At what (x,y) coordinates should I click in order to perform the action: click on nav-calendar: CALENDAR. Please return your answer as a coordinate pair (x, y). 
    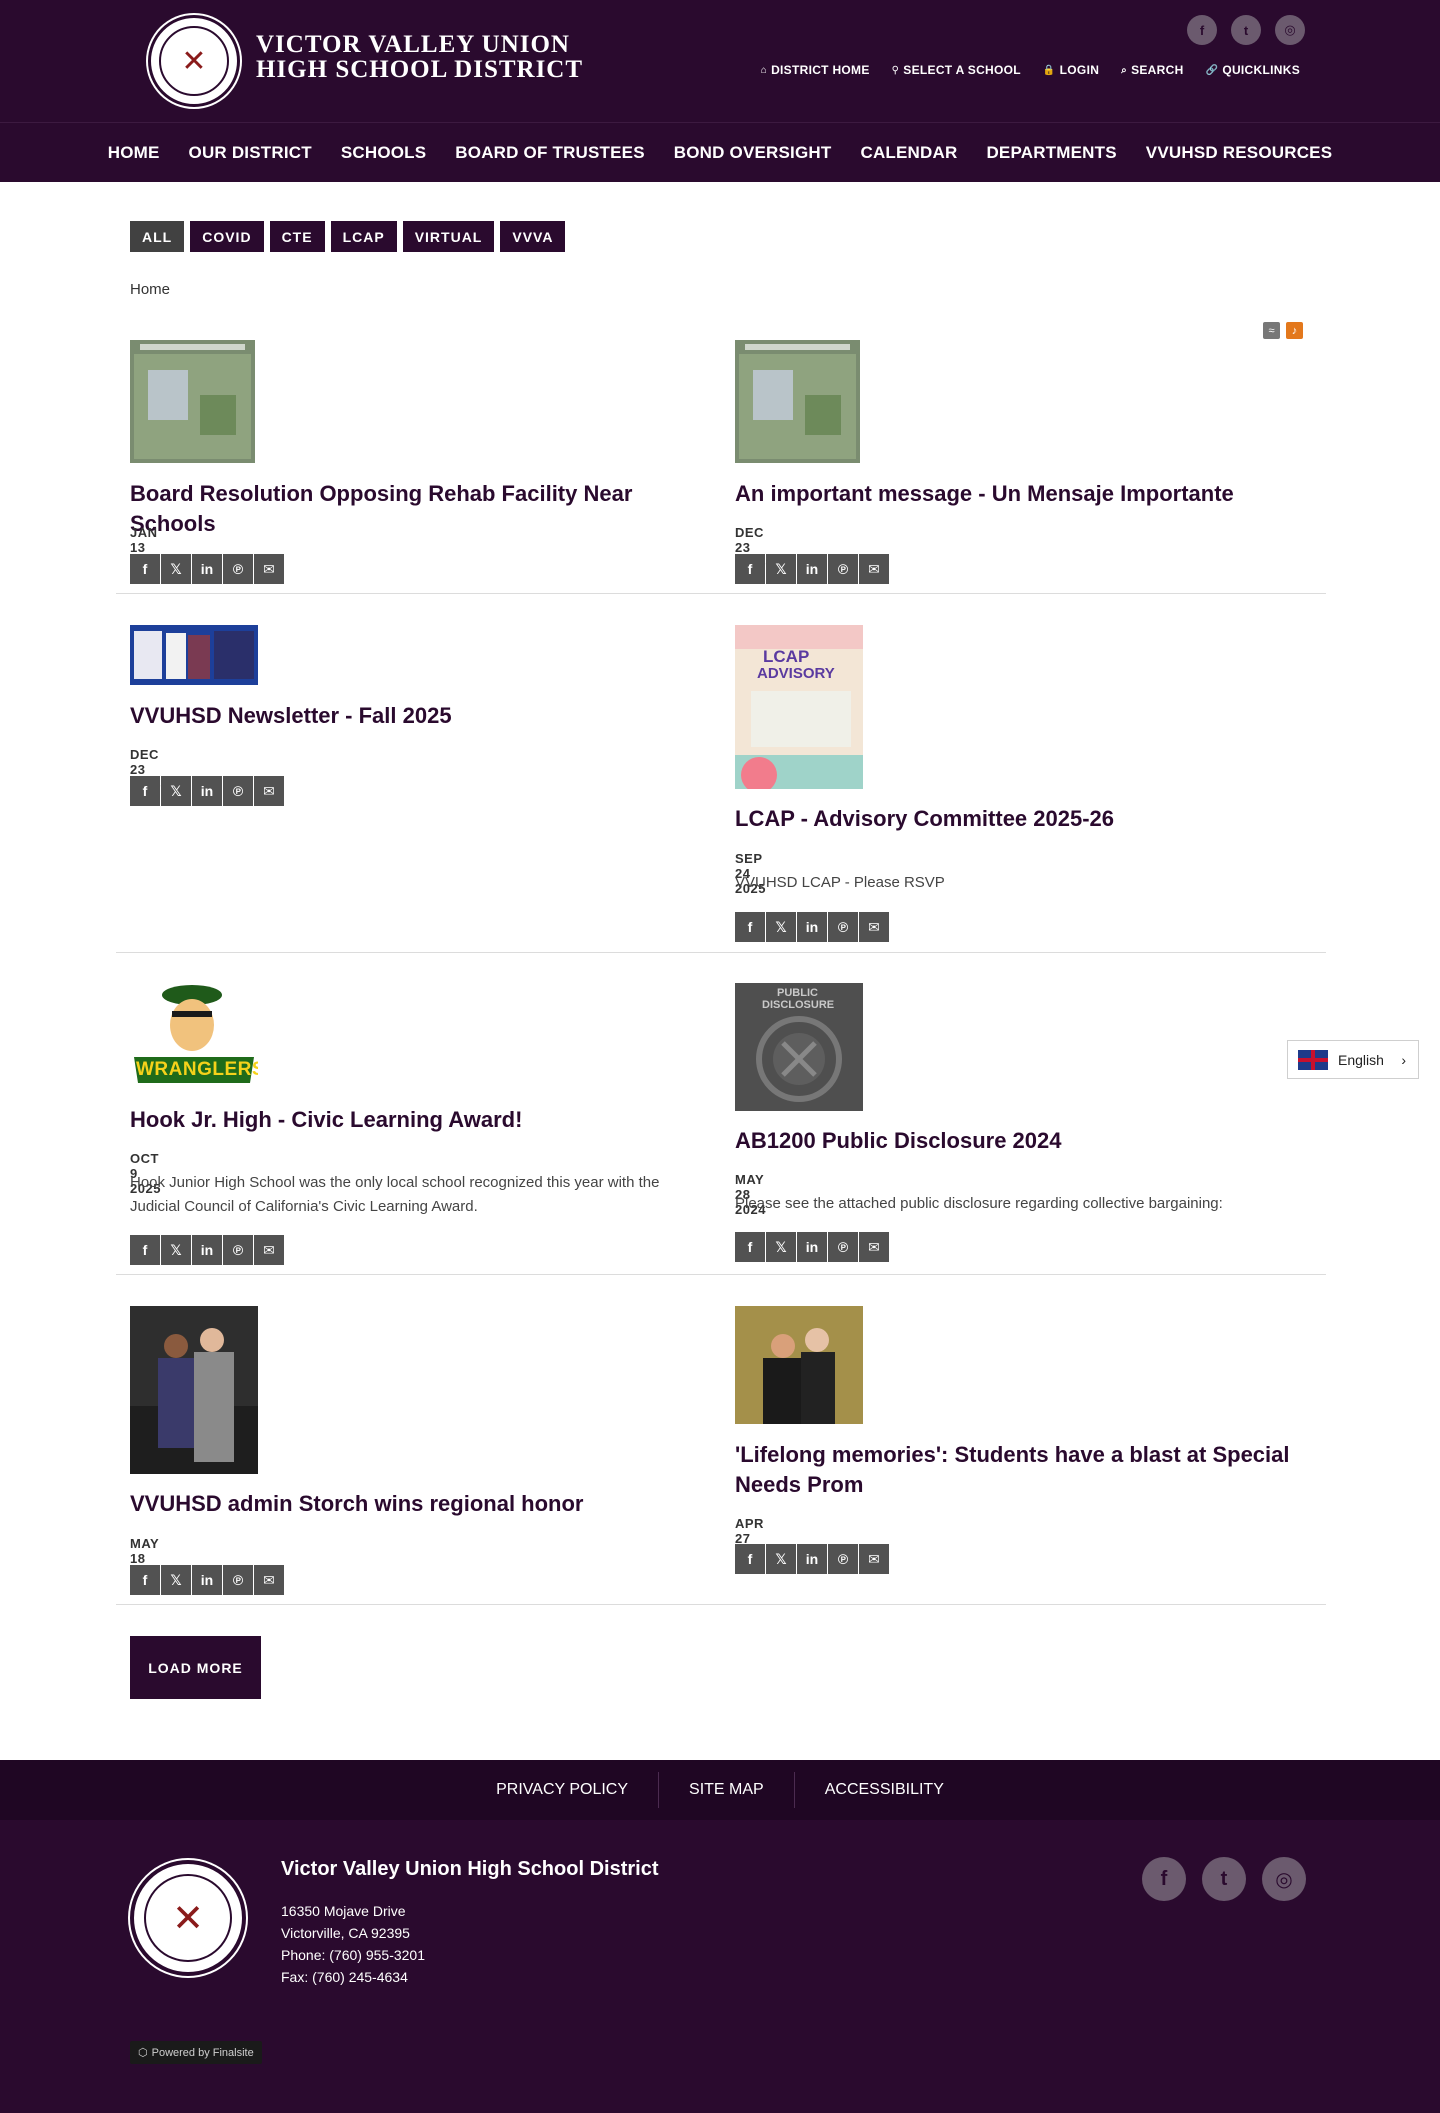
    Looking at the image, I should click on (909, 153).